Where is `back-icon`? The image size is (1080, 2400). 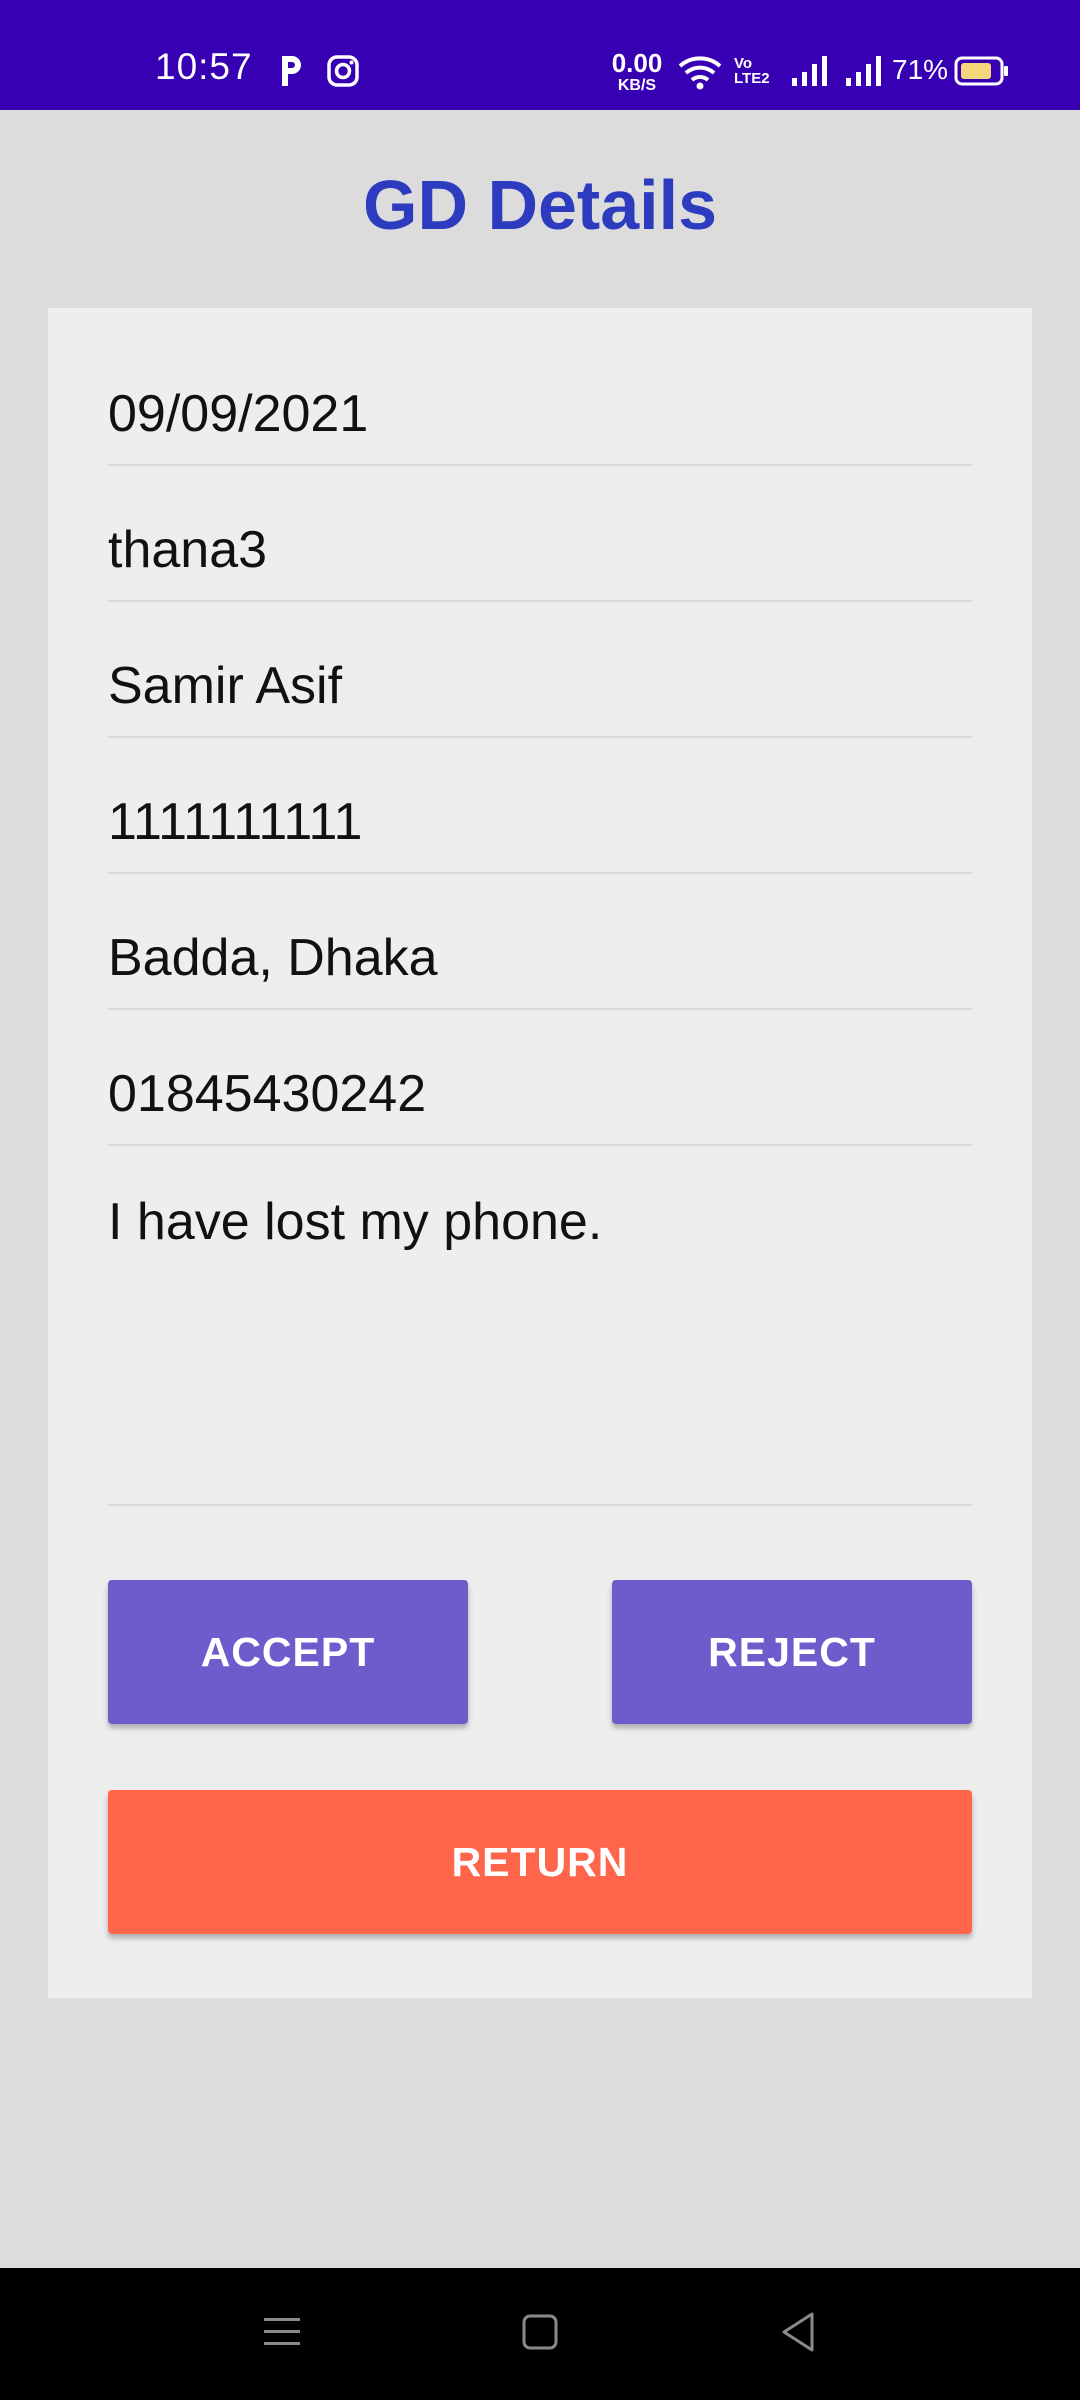 back-icon is located at coordinates (798, 2332).